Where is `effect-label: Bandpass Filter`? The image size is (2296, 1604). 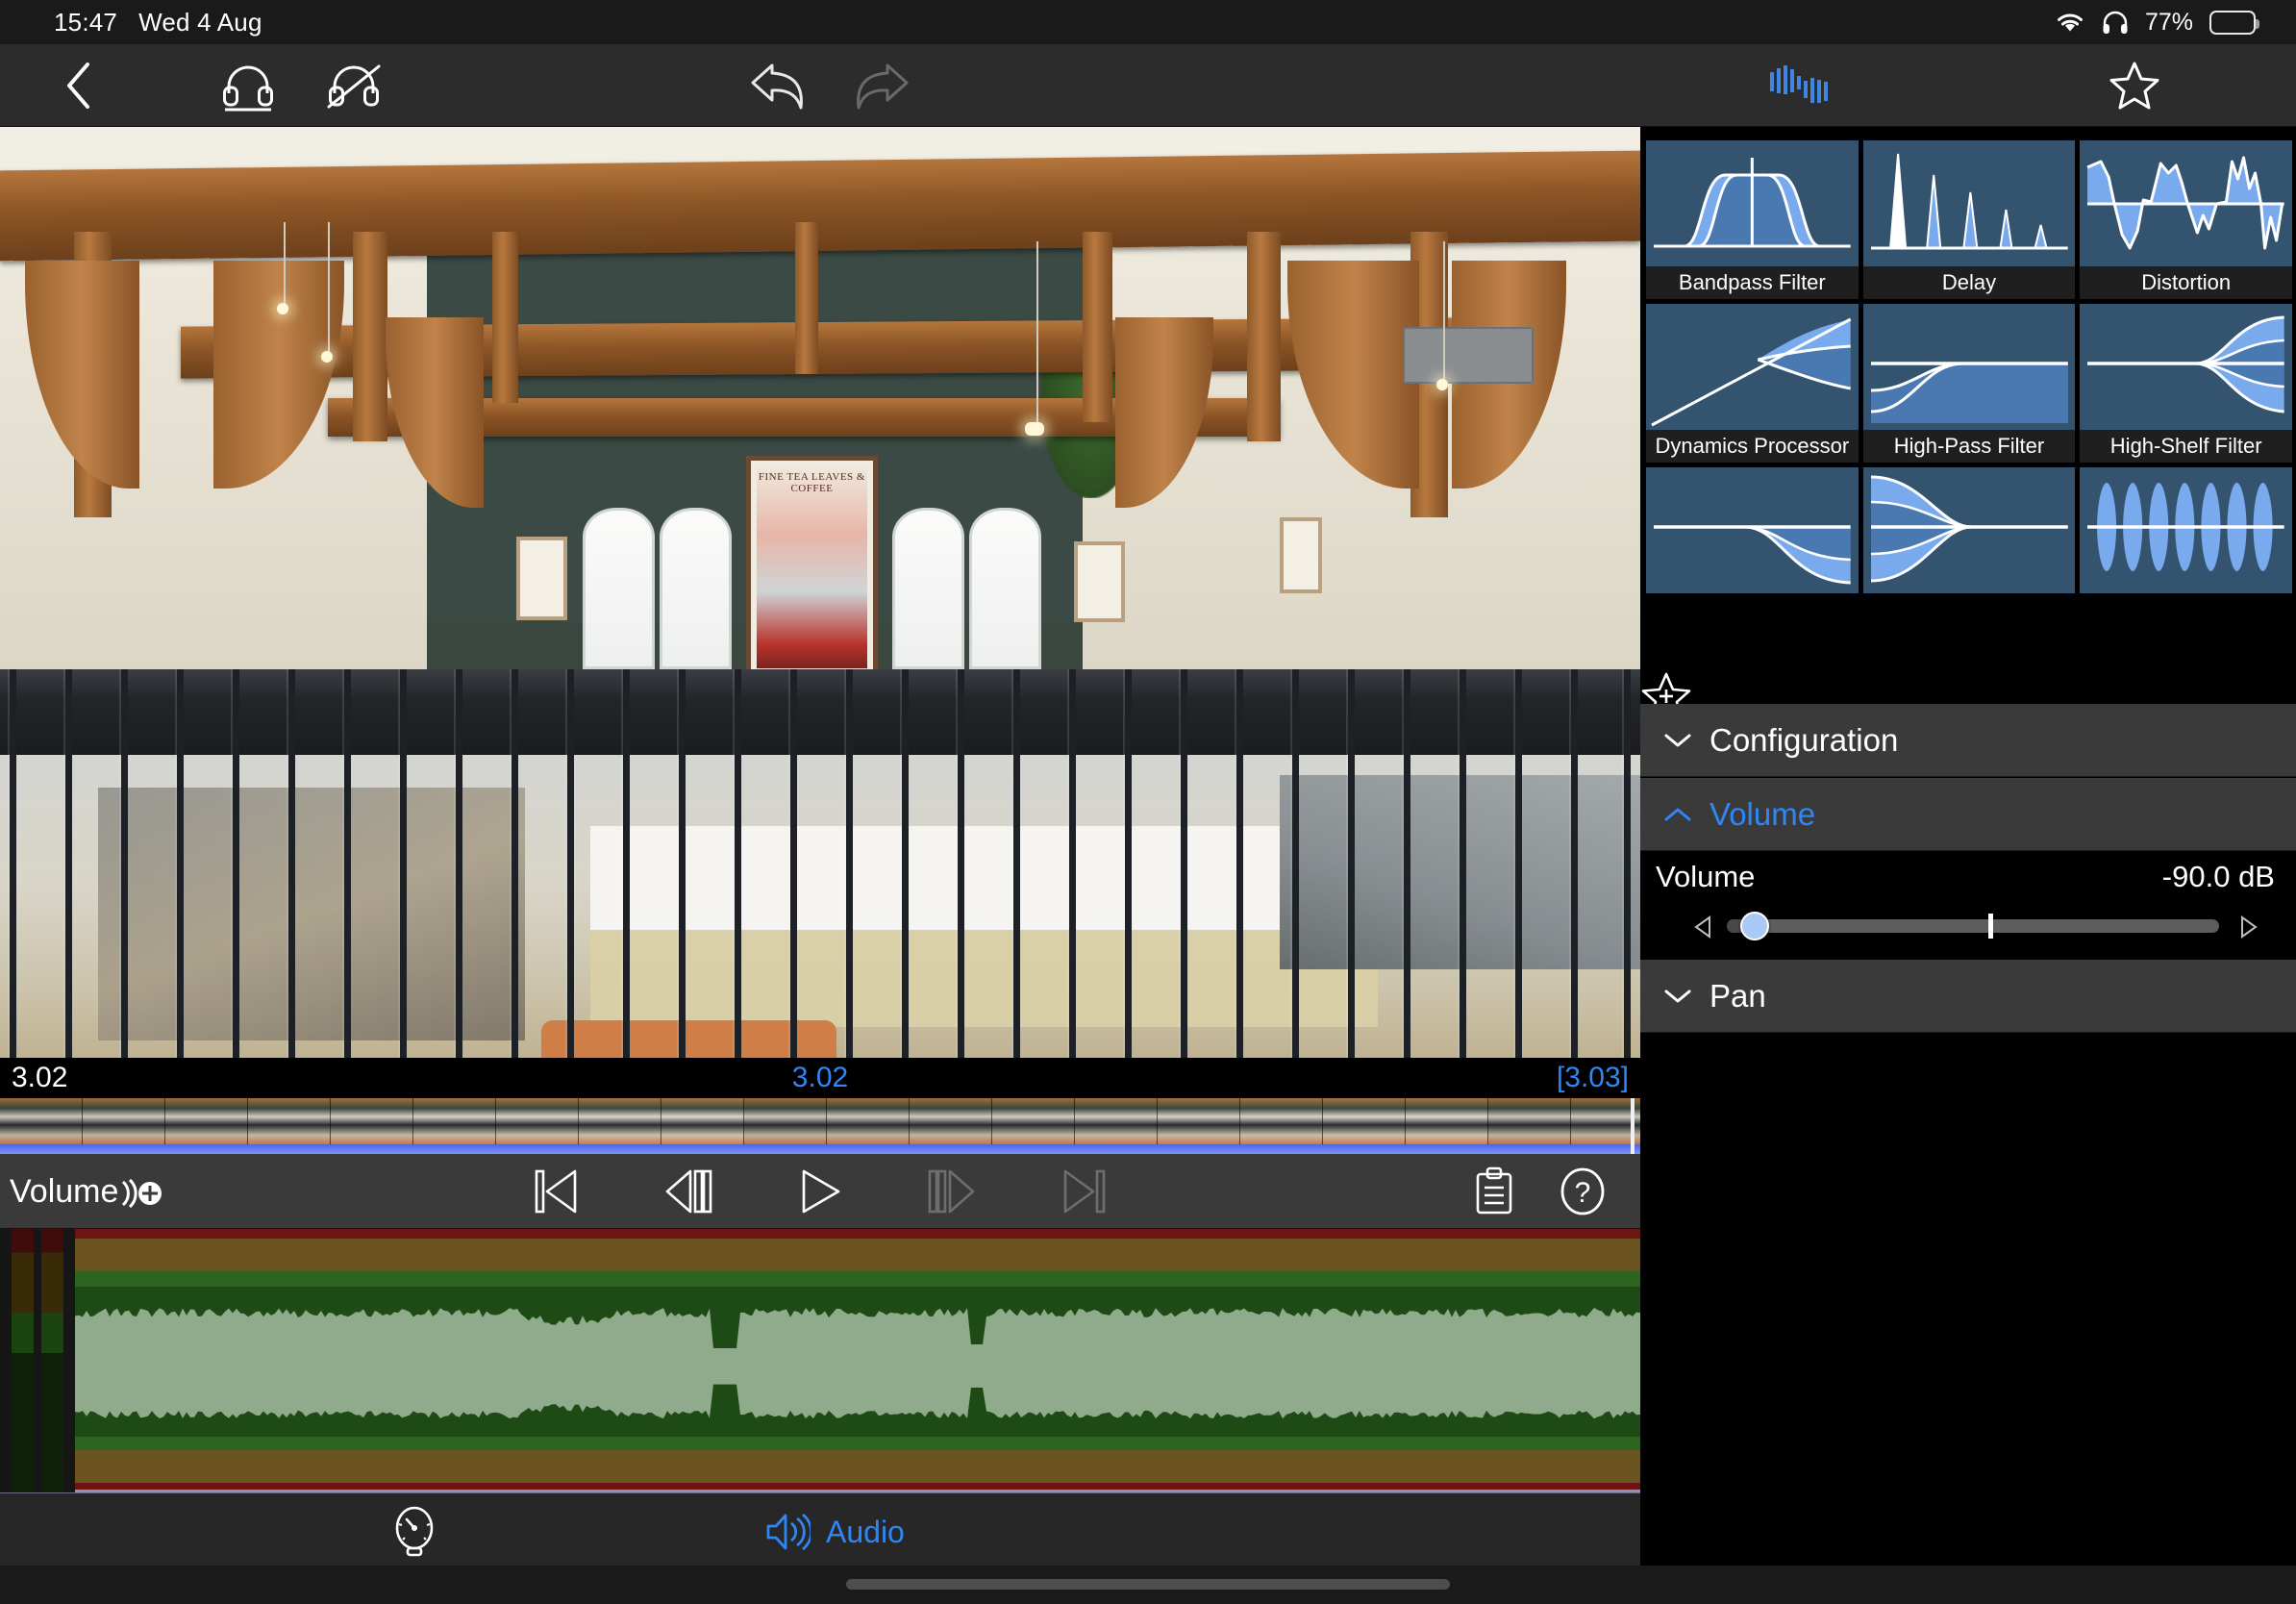
effect-label: Bandpass Filter is located at coordinates (1752, 282).